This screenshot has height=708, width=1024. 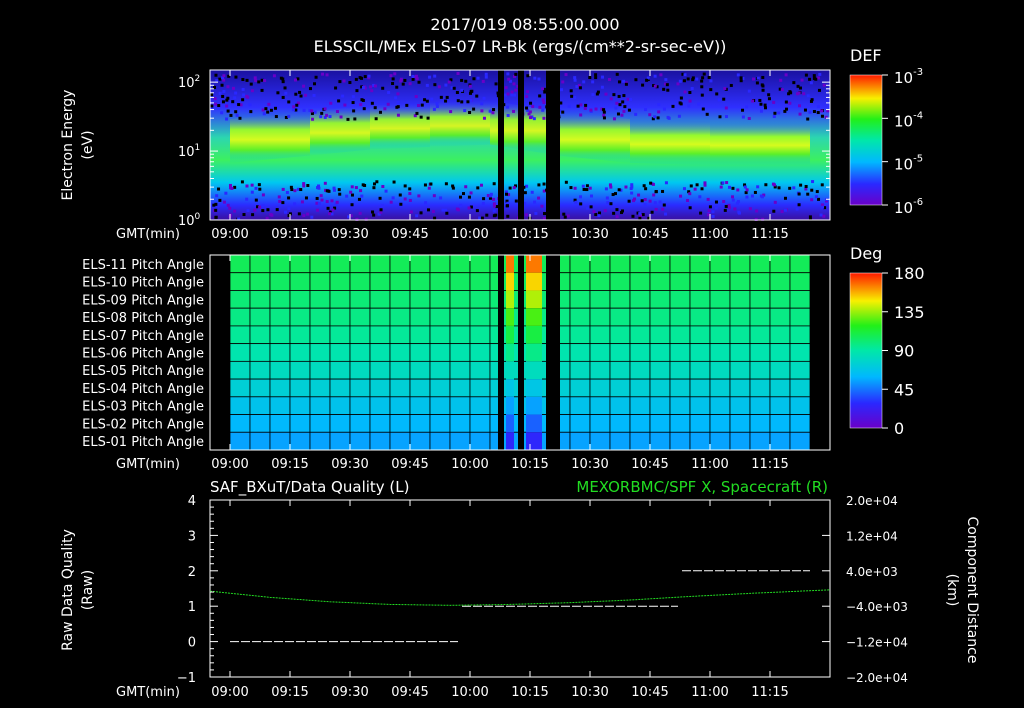 What do you see at coordinates (289, 692) in the screenshot?
I see `x-tick-label: 09:15` at bounding box center [289, 692].